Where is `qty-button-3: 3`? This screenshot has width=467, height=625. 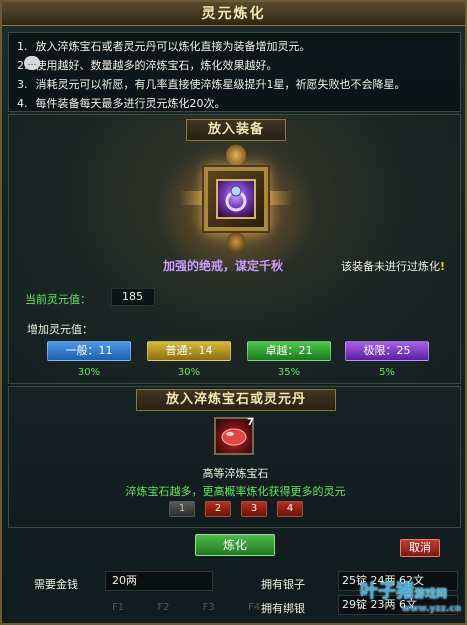 qty-button-3: 3 is located at coordinates (254, 509).